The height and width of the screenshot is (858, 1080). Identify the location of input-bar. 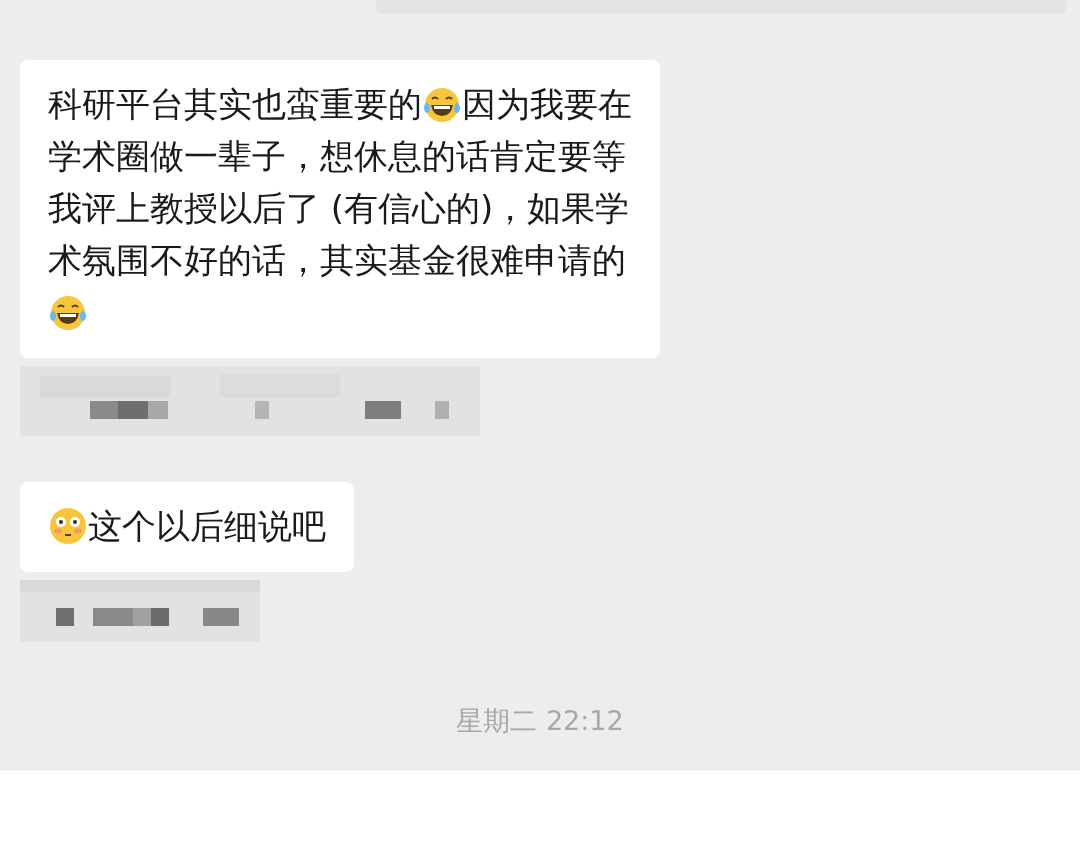
(540, 813).